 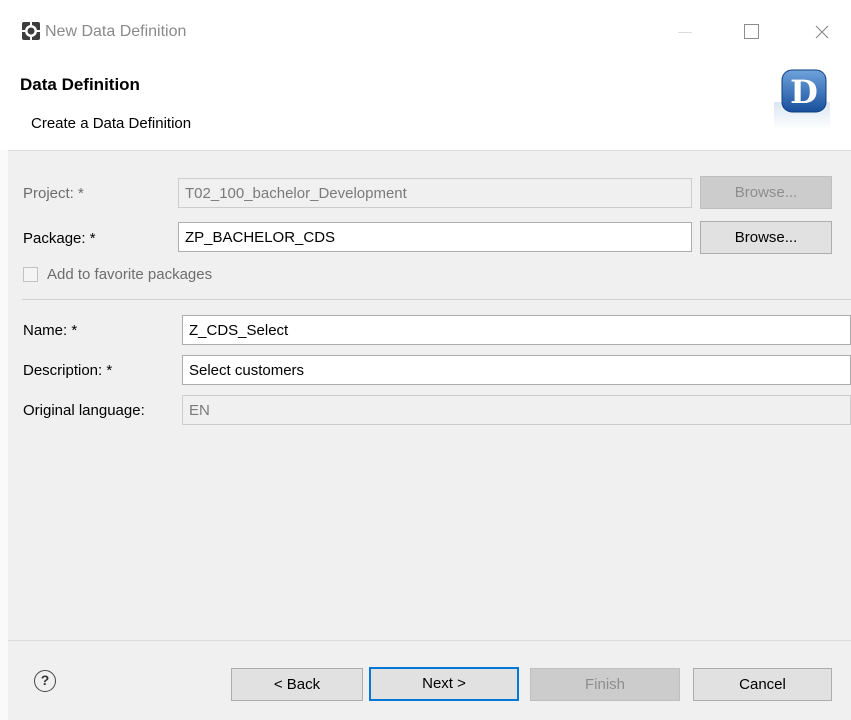 What do you see at coordinates (68, 370) in the screenshot?
I see `description-label: Description: *` at bounding box center [68, 370].